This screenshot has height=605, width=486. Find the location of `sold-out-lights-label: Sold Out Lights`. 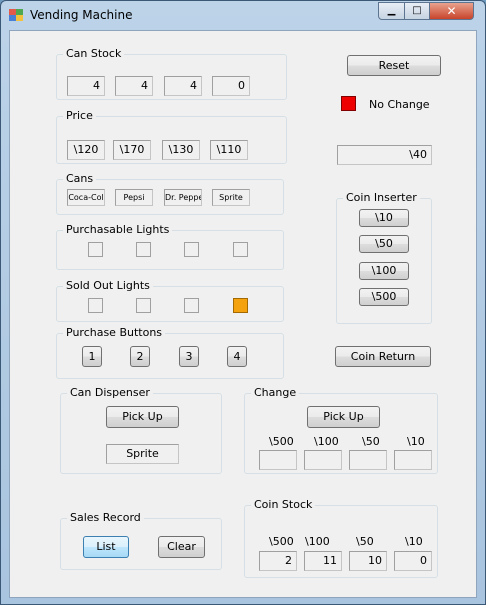

sold-out-lights-label: Sold Out Lights is located at coordinates (108, 285).